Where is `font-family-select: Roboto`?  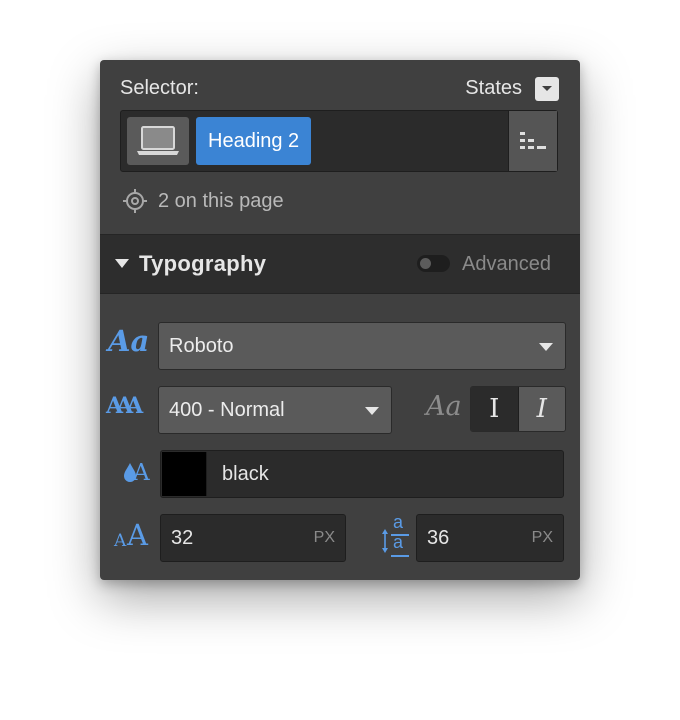 font-family-select: Roboto is located at coordinates (362, 346).